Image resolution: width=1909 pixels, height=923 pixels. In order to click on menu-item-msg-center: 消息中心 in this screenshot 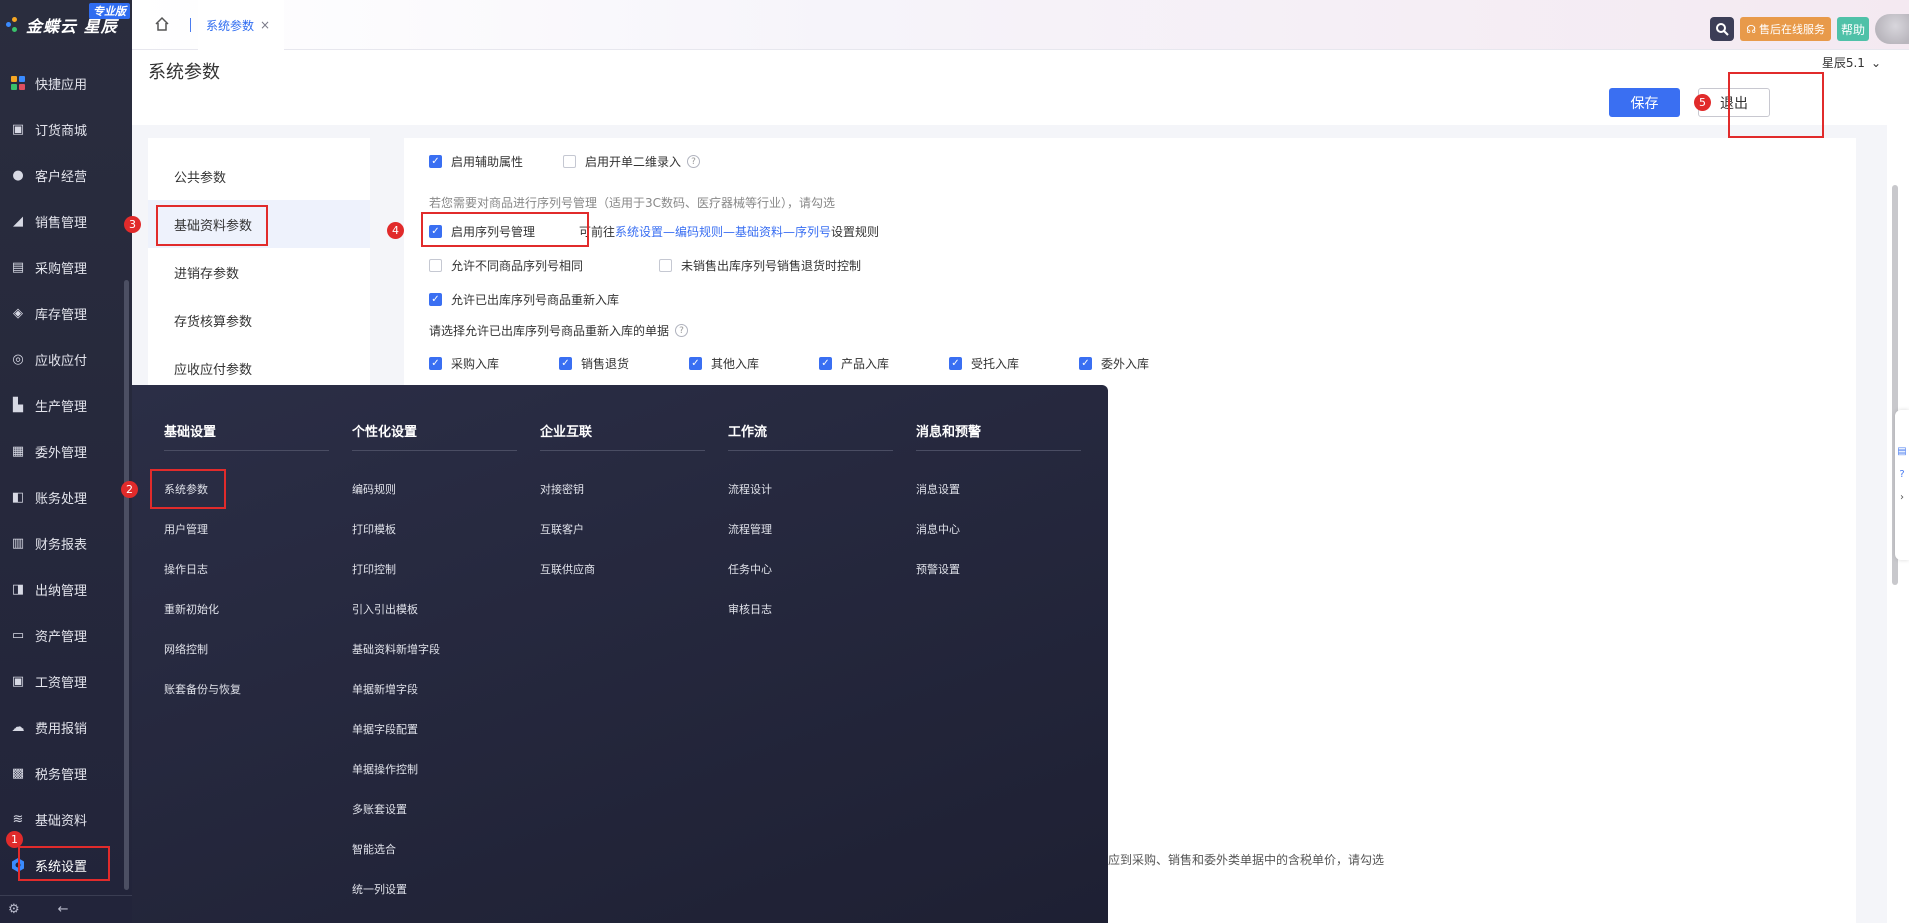, I will do `click(998, 529)`.